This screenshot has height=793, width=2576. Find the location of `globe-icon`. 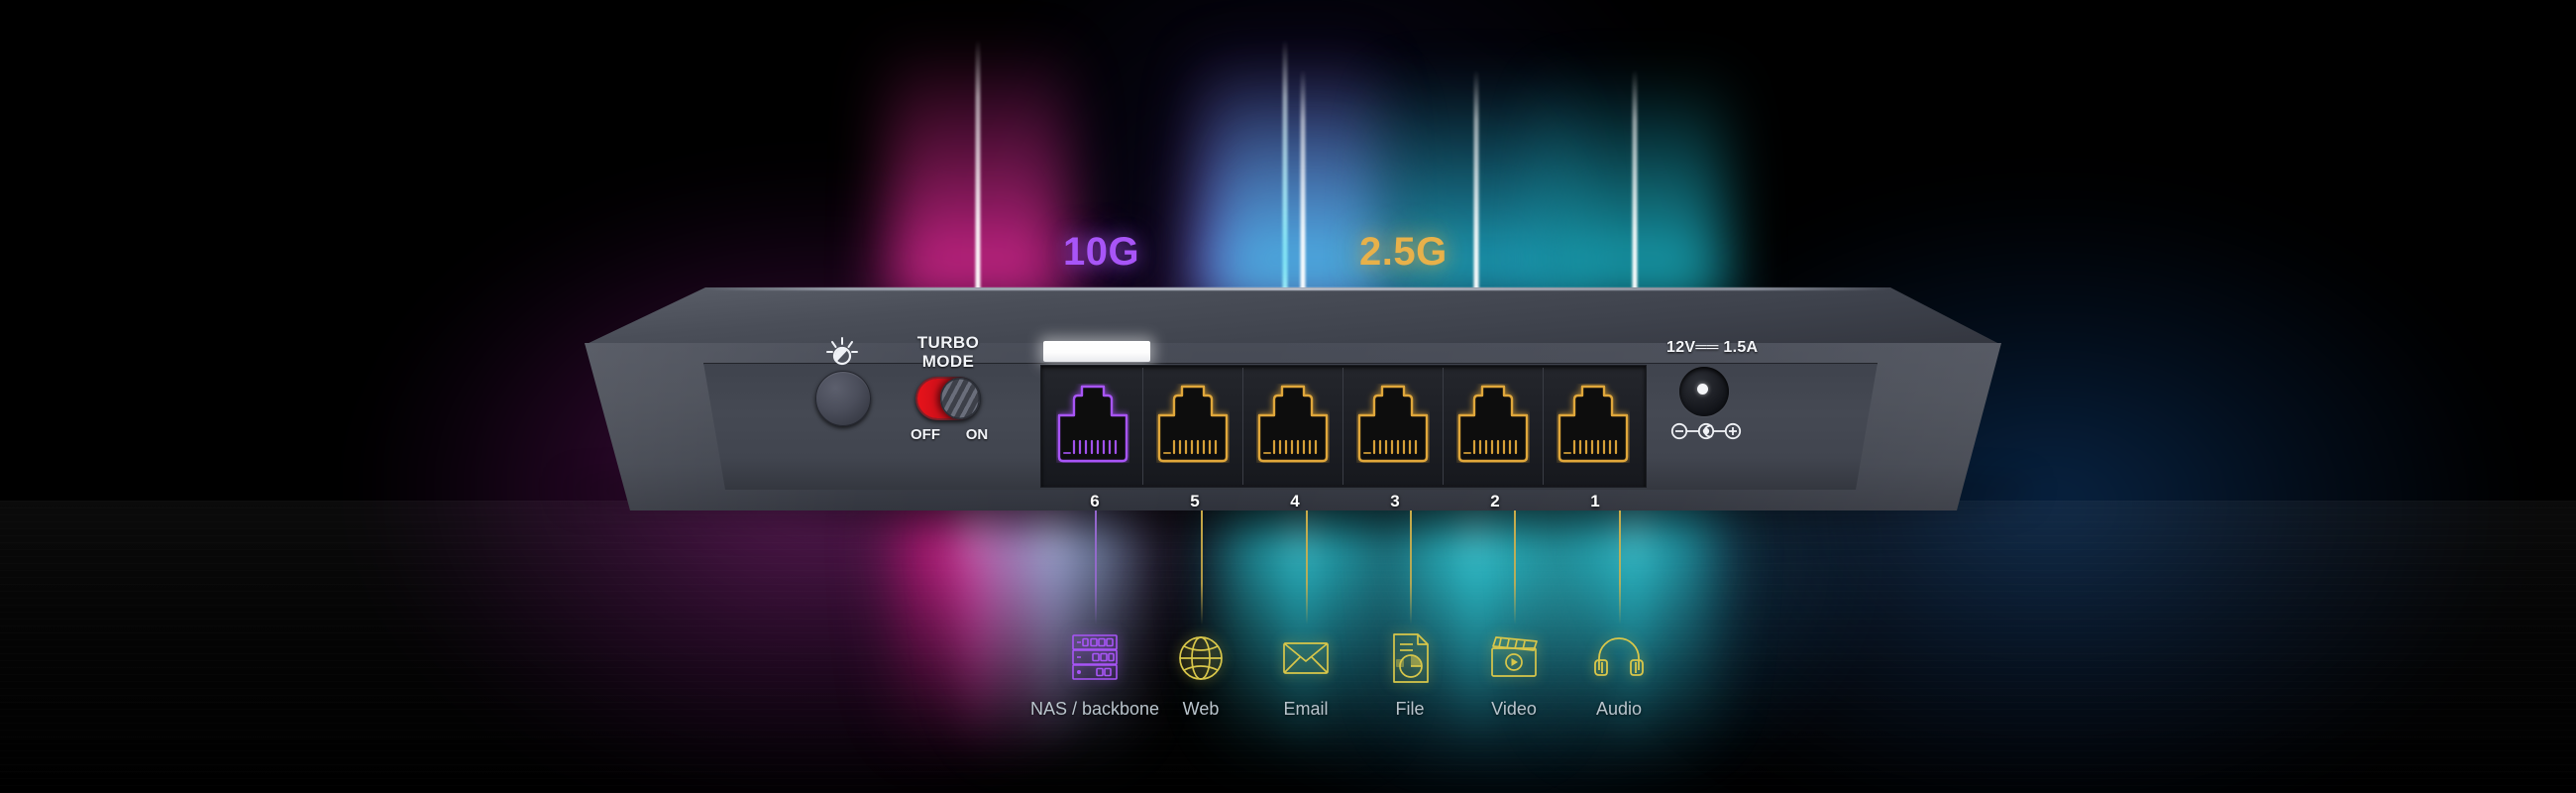

globe-icon is located at coordinates (1201, 658).